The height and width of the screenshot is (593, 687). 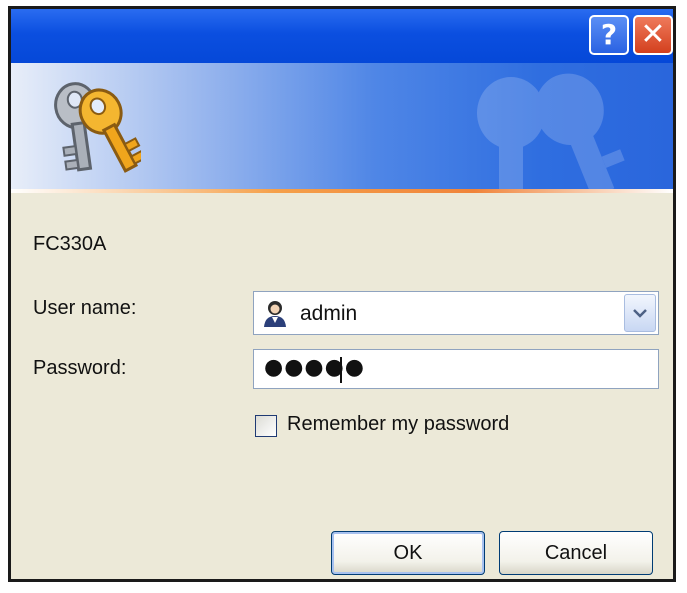 I want to click on username-value: admin, so click(x=329, y=313).